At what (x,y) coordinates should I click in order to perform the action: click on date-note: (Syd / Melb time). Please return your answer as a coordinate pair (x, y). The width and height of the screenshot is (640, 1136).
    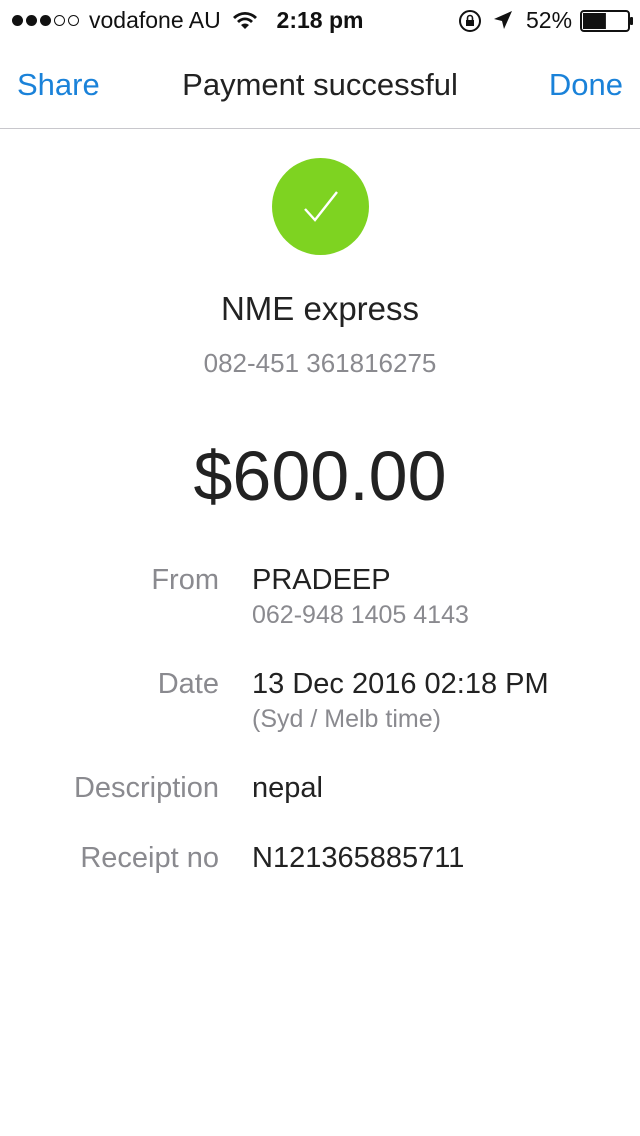
    Looking at the image, I should click on (346, 719).